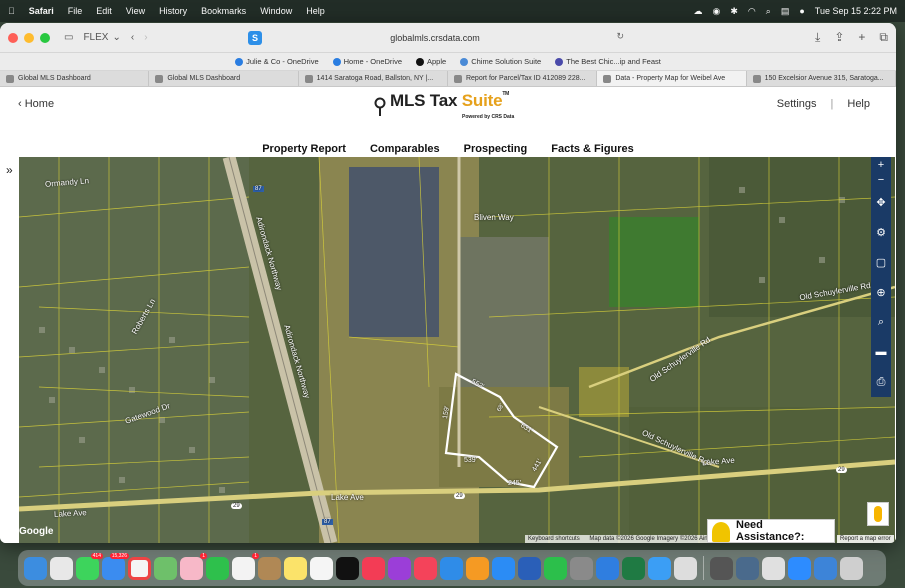  I want to click on forward-button: ›, so click(145, 37).